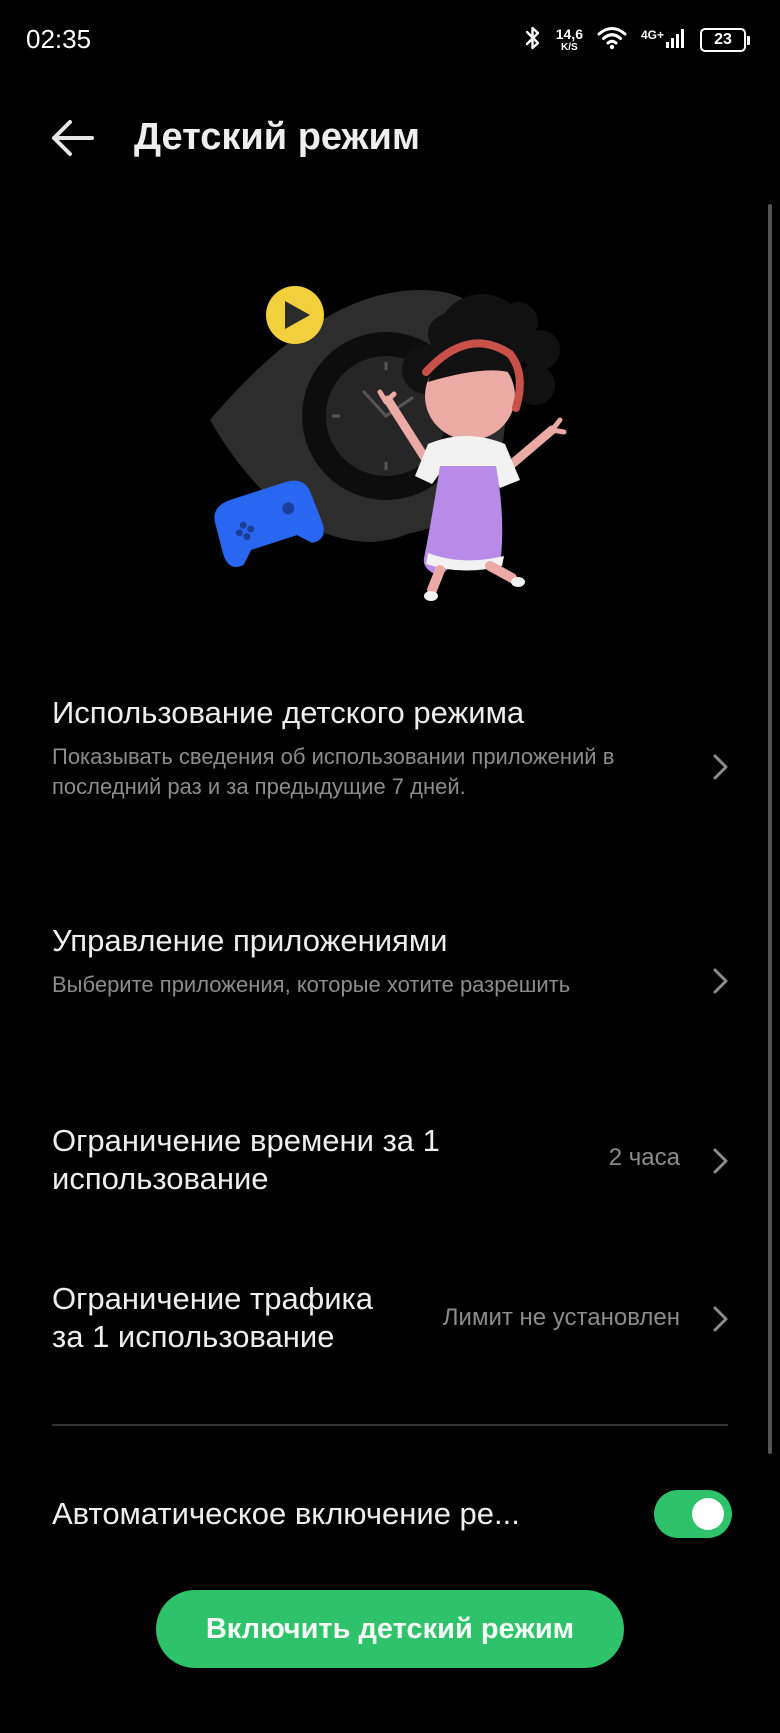 The width and height of the screenshot is (780, 1733). What do you see at coordinates (277, 137) in the screenshot?
I see `page-title: Детский режим` at bounding box center [277, 137].